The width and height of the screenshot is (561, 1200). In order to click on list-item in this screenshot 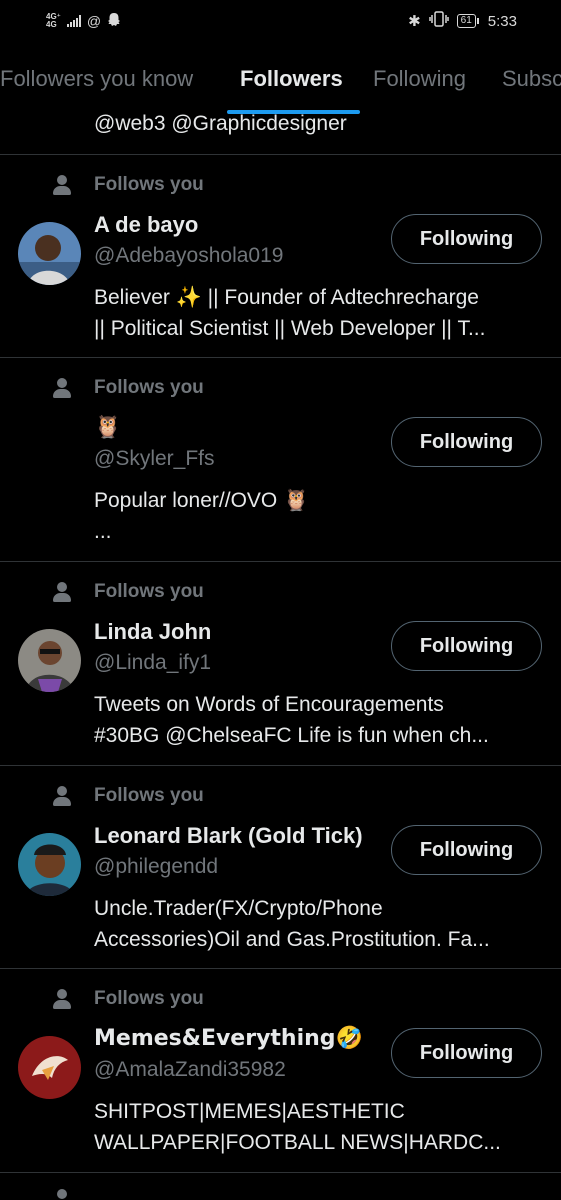, I will do `click(280, 1194)`.